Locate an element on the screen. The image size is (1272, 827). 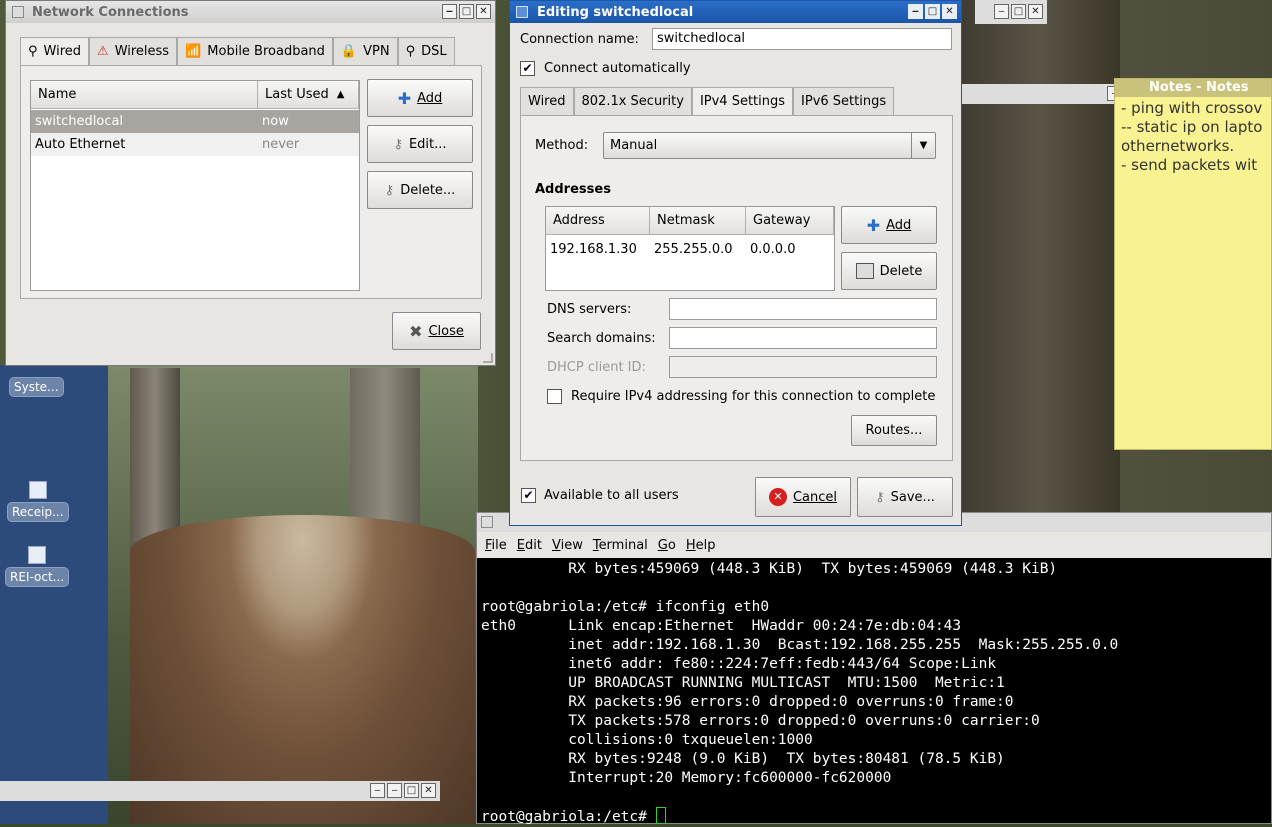
tab-label: Wireless is located at coordinates (142, 51).